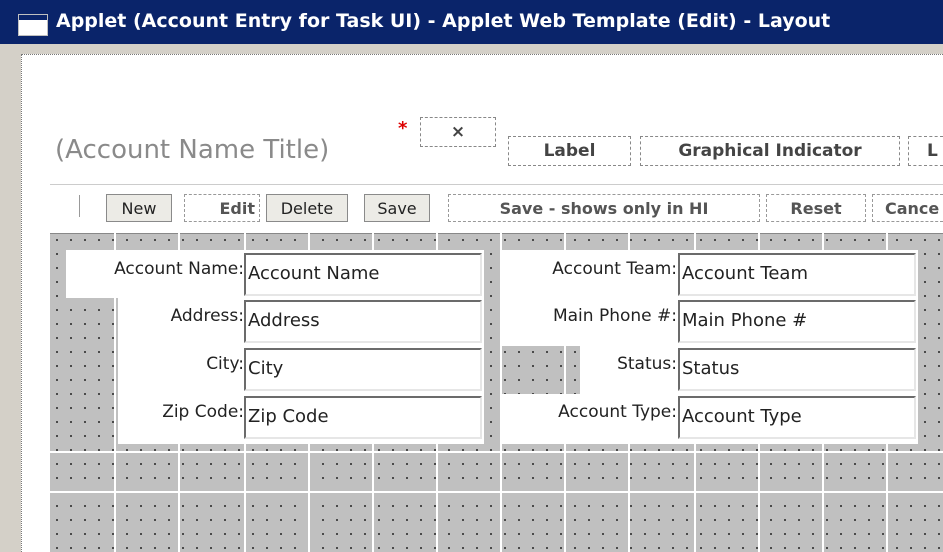 The width and height of the screenshot is (943, 552). Describe the element at coordinates (192, 150) in the screenshot. I see `account-name-title: (Account Name Title)` at that location.